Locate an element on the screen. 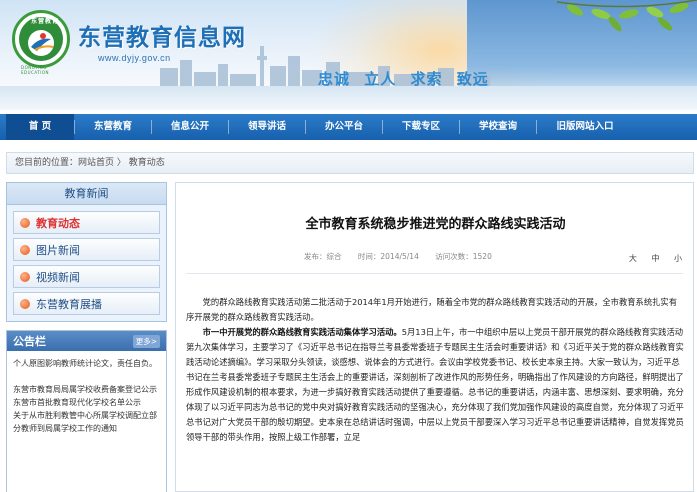 This screenshot has height=492, width=697. nav-school-search: 学校查询 is located at coordinates (498, 127).